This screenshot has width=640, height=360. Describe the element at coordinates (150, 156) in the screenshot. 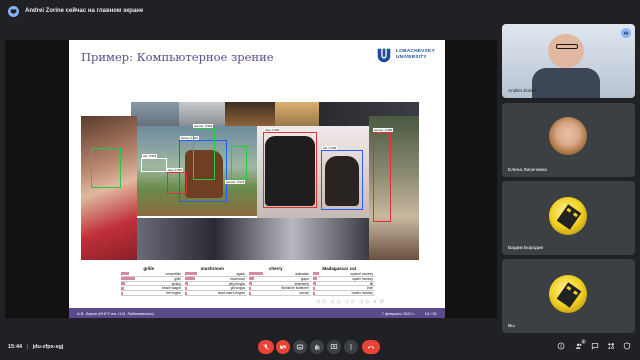

I see `detection-label: car: 0.918` at that location.